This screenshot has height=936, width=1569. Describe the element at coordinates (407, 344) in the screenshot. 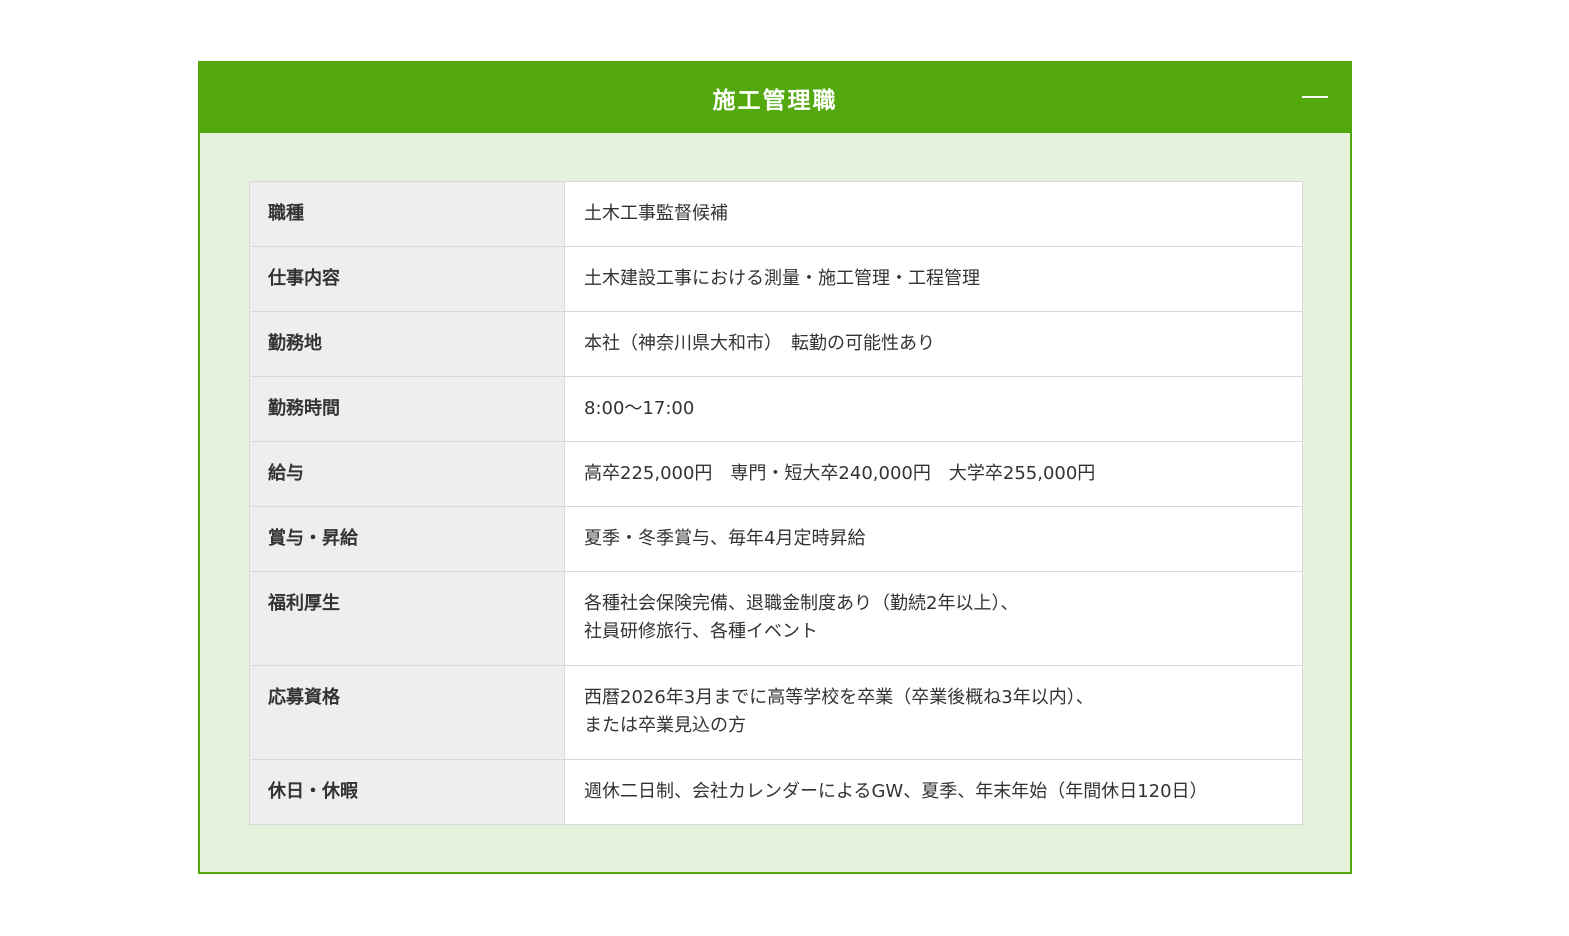

I see `row-label: 勤務地` at that location.